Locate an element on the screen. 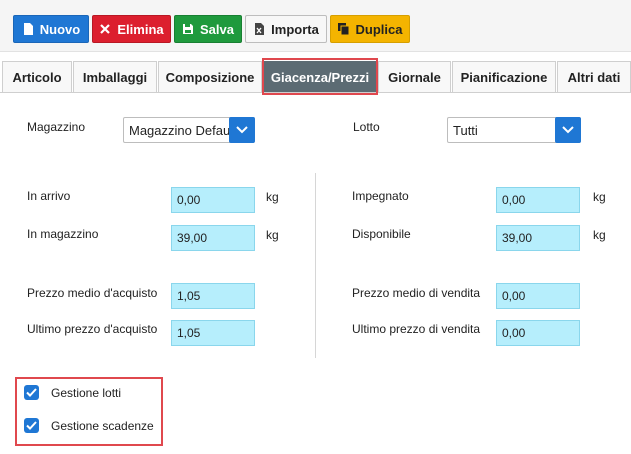 This screenshot has height=454, width=631. in-arrivo-label: In arrivo is located at coordinates (49, 196).